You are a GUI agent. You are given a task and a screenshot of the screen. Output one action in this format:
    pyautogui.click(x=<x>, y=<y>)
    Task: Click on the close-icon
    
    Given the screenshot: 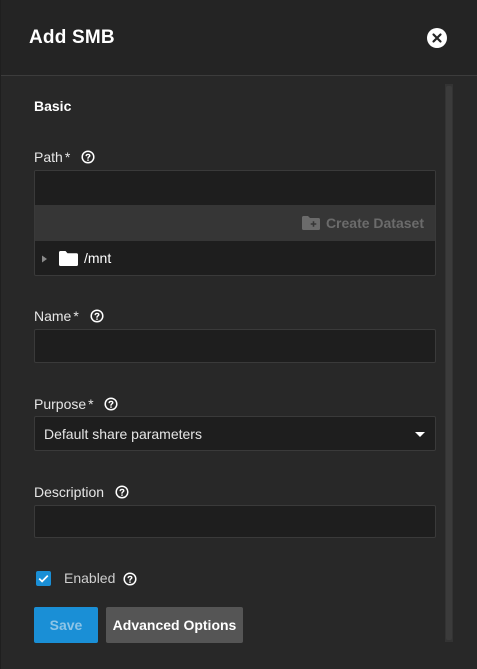 What is the action you would take?
    pyautogui.click(x=437, y=38)
    